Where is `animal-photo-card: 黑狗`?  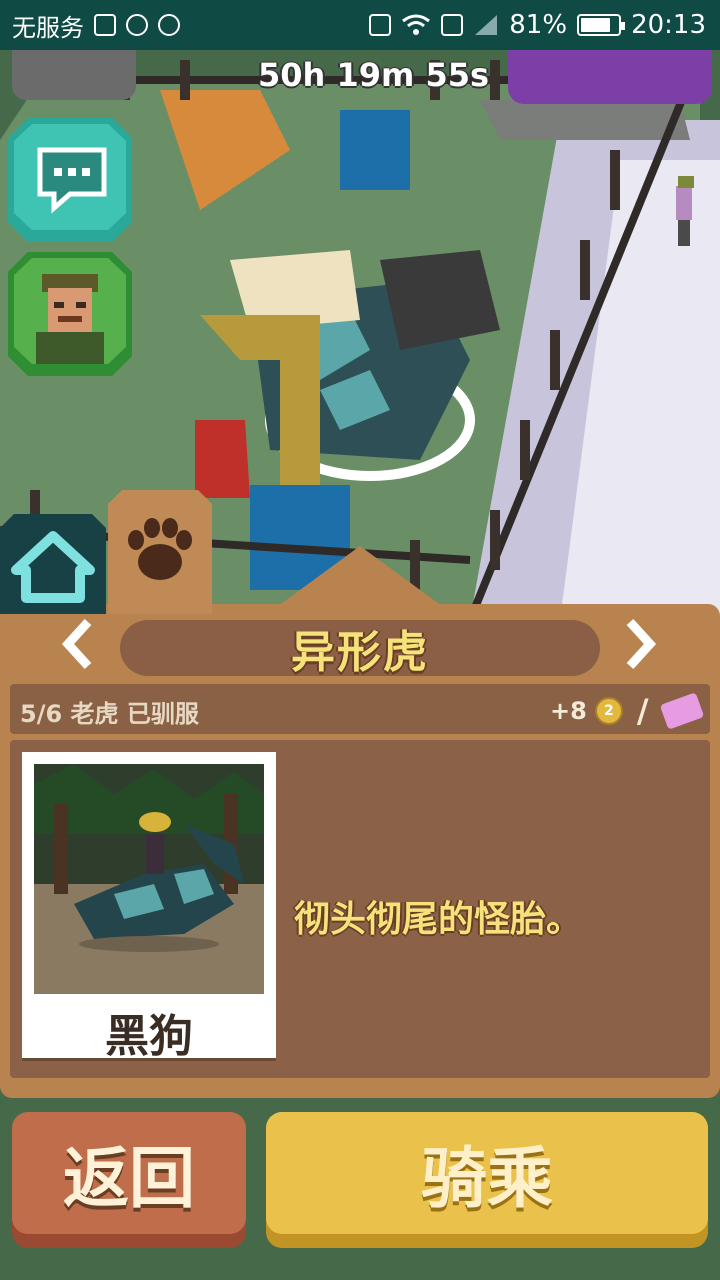
animal-photo-card: 黑狗 is located at coordinates (149, 907).